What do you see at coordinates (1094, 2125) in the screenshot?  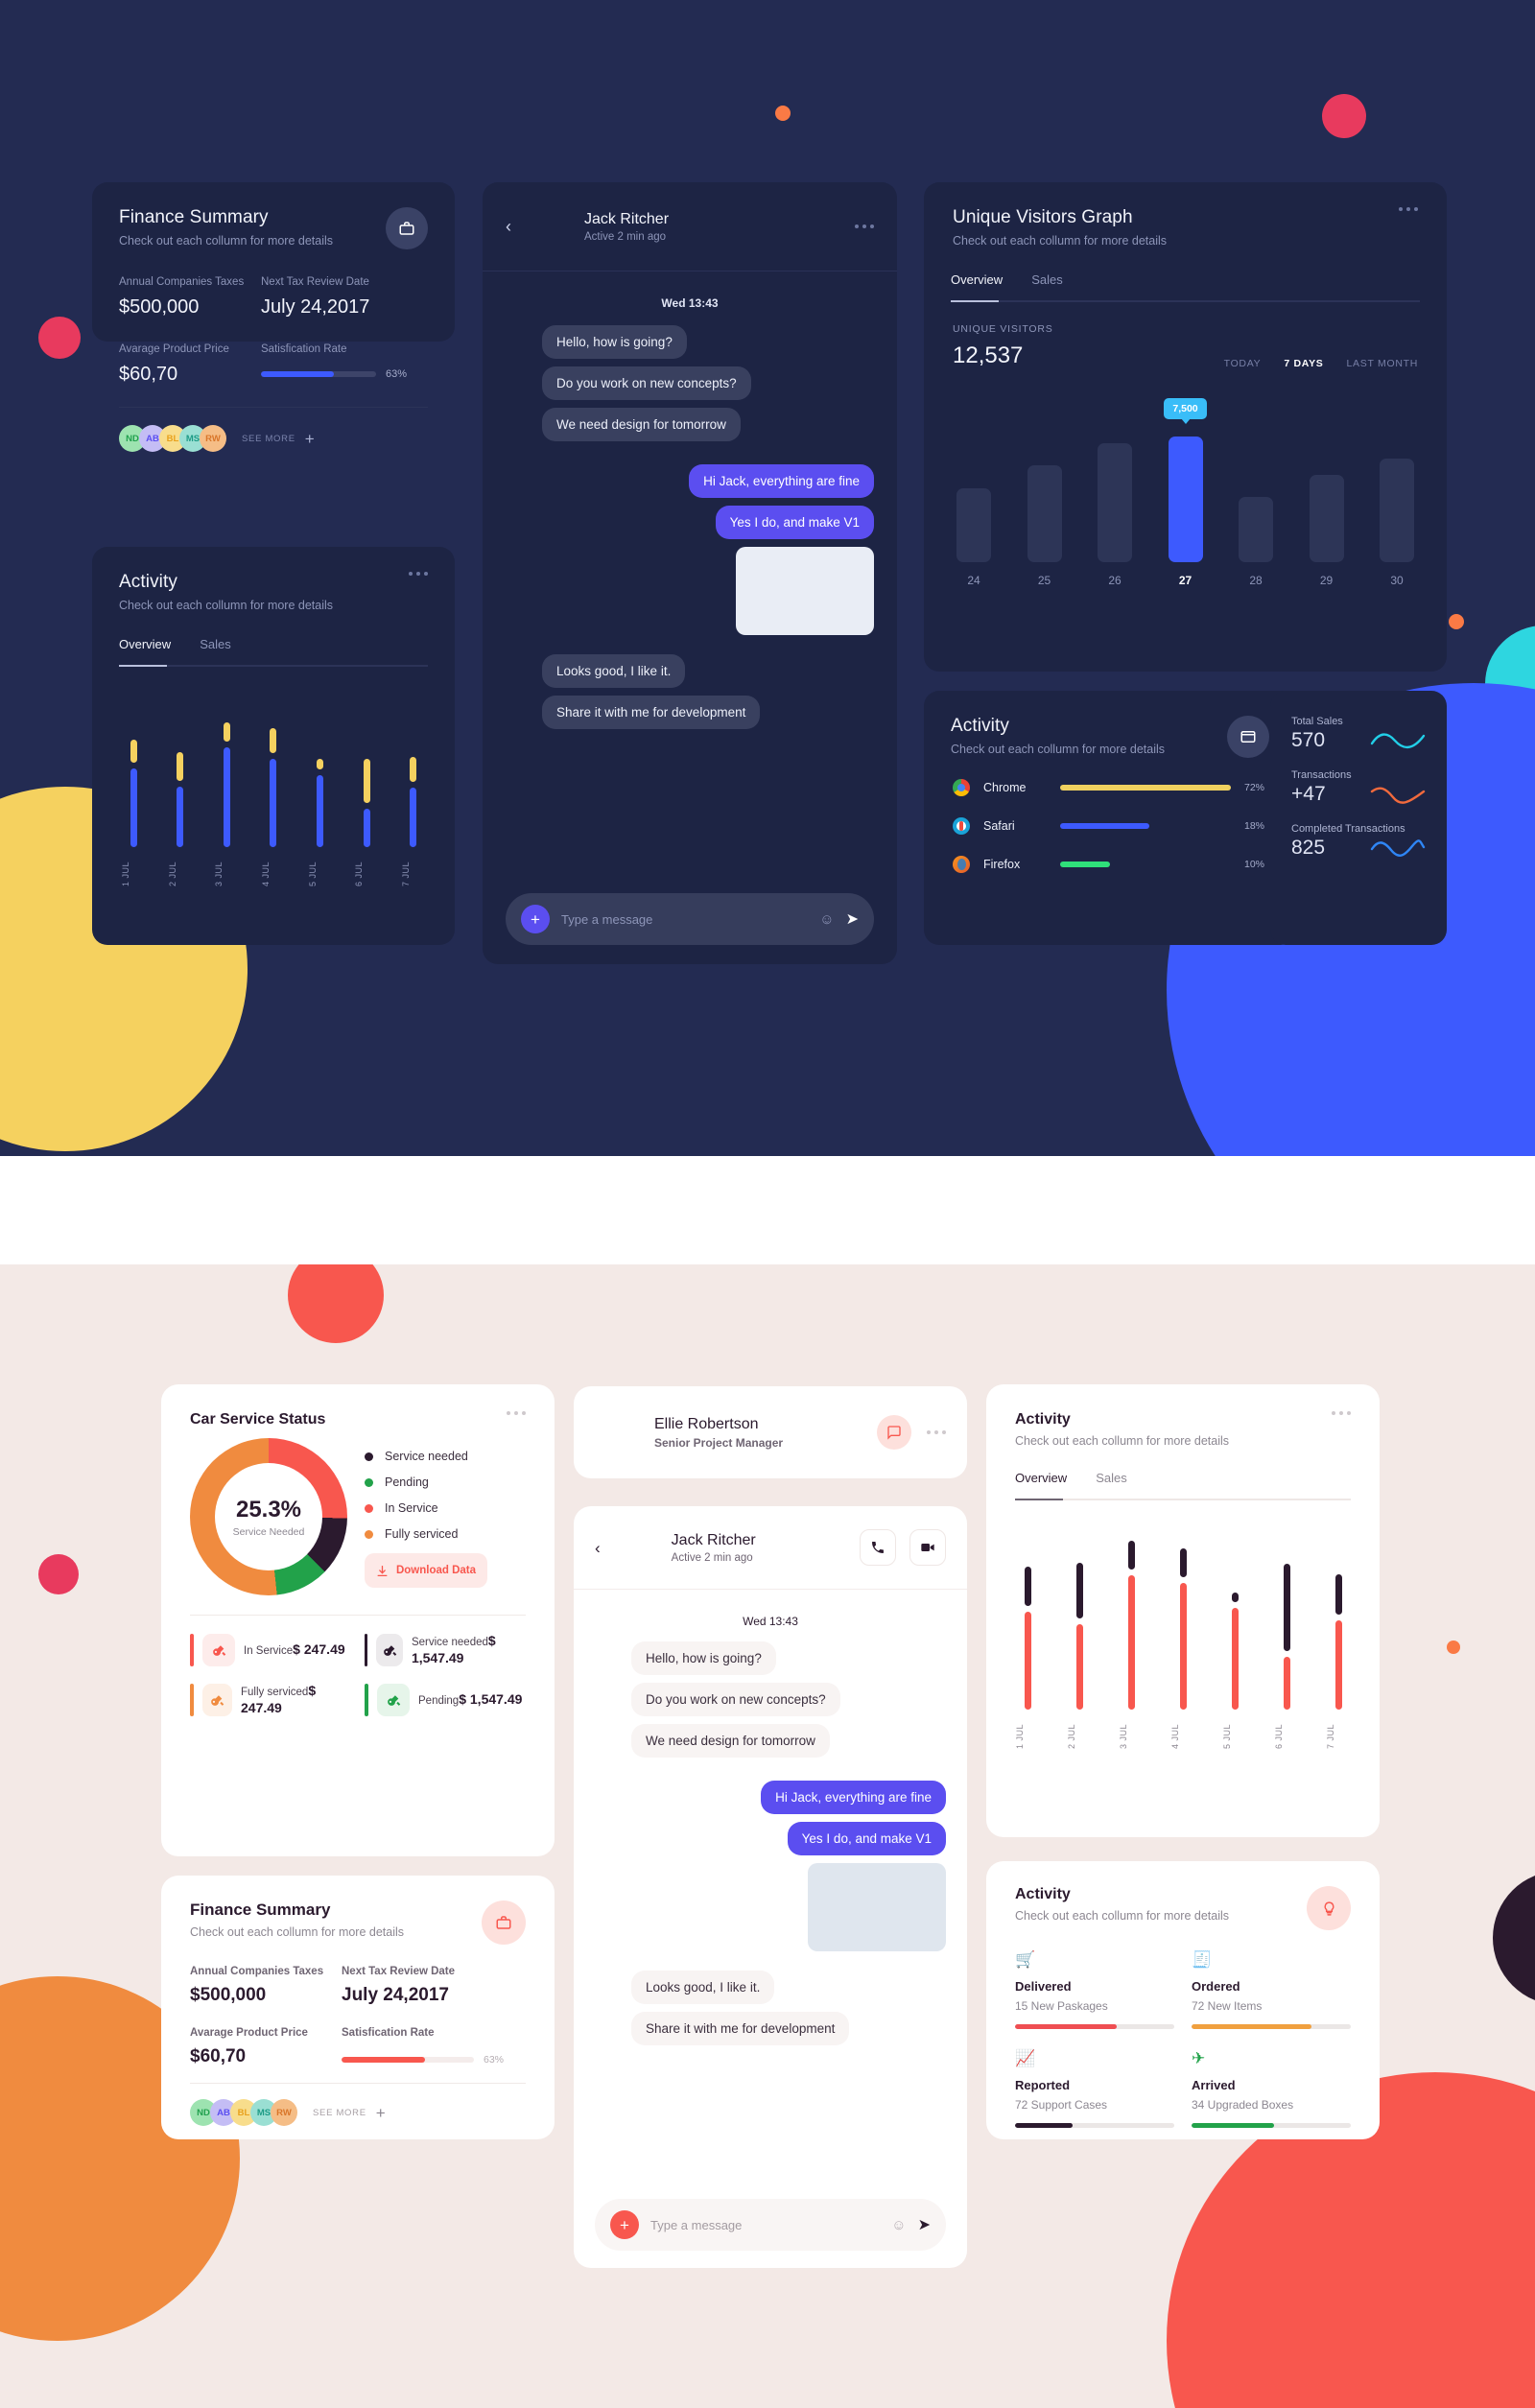 I see `progress-track` at bounding box center [1094, 2125].